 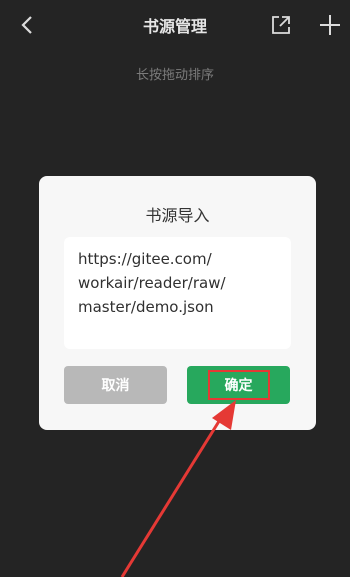 I want to click on annotation-arrow-icon, so click(x=178, y=488).